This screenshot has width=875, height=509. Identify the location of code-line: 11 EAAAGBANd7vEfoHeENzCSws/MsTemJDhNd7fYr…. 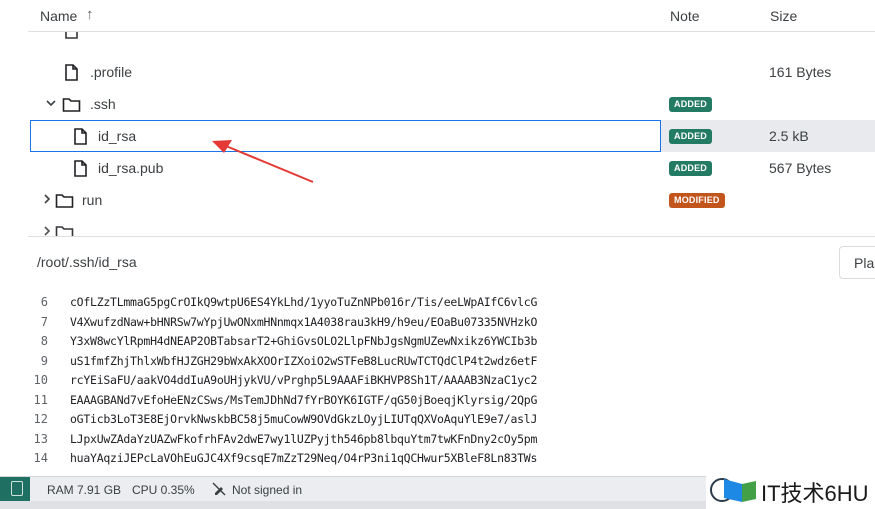
(451, 399).